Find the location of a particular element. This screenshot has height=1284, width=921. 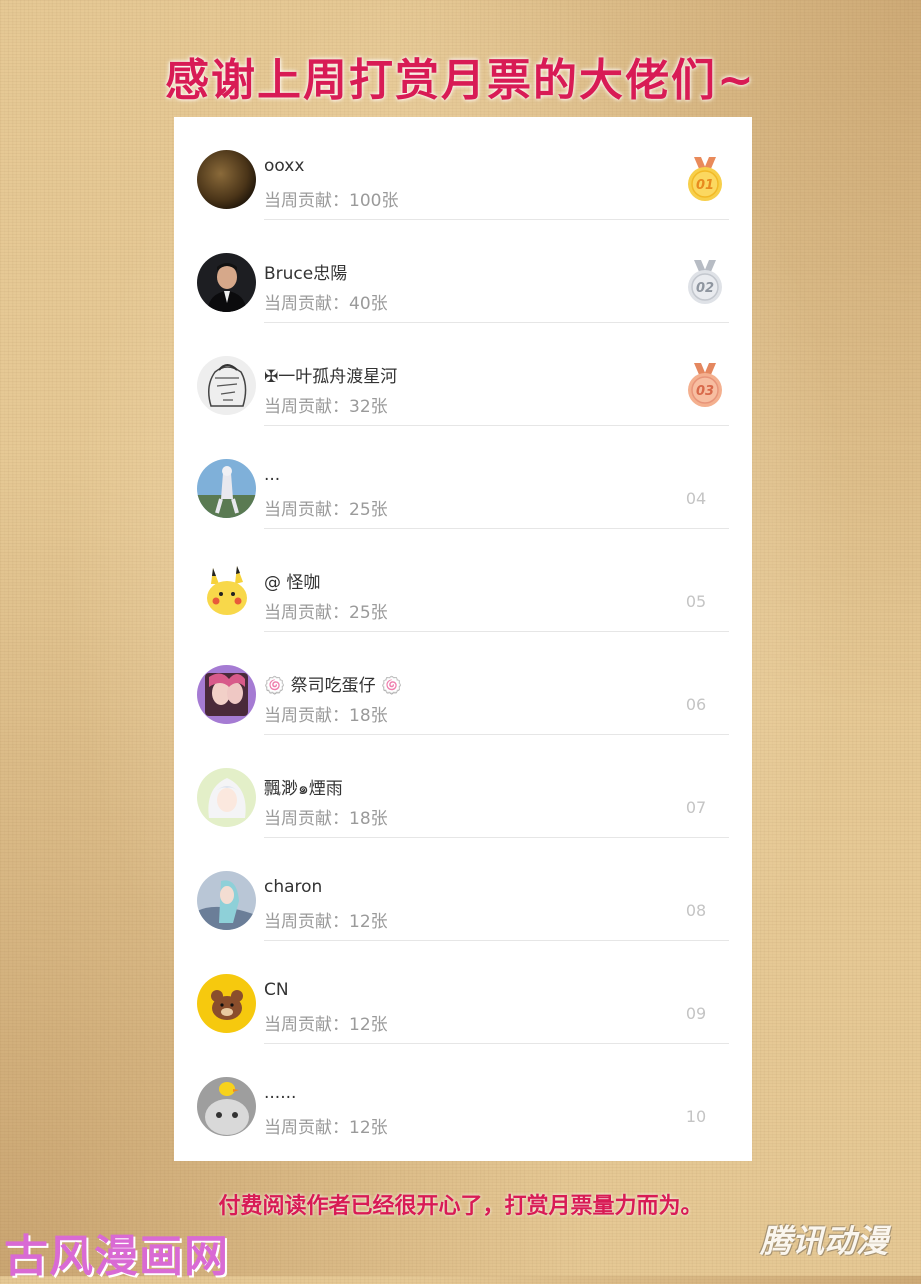

supporter-contribution: 当周贡献：100张 is located at coordinates (331, 201).